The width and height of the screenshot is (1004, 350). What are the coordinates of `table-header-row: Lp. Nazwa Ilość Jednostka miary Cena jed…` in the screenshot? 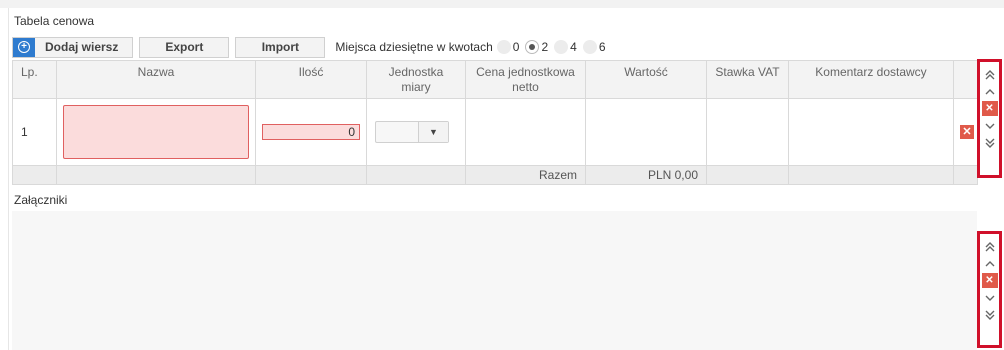 It's located at (495, 79).